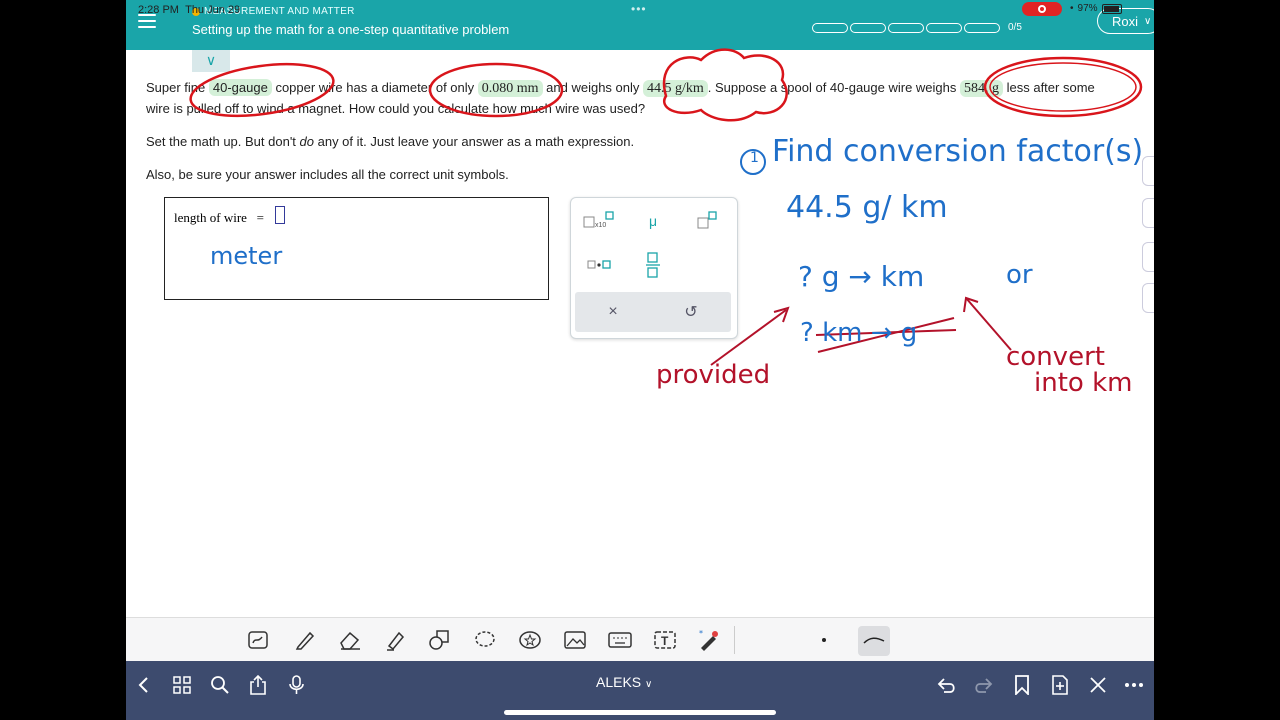 This screenshot has height=720, width=1280. I want to click on stroke-width-small, so click(824, 640).